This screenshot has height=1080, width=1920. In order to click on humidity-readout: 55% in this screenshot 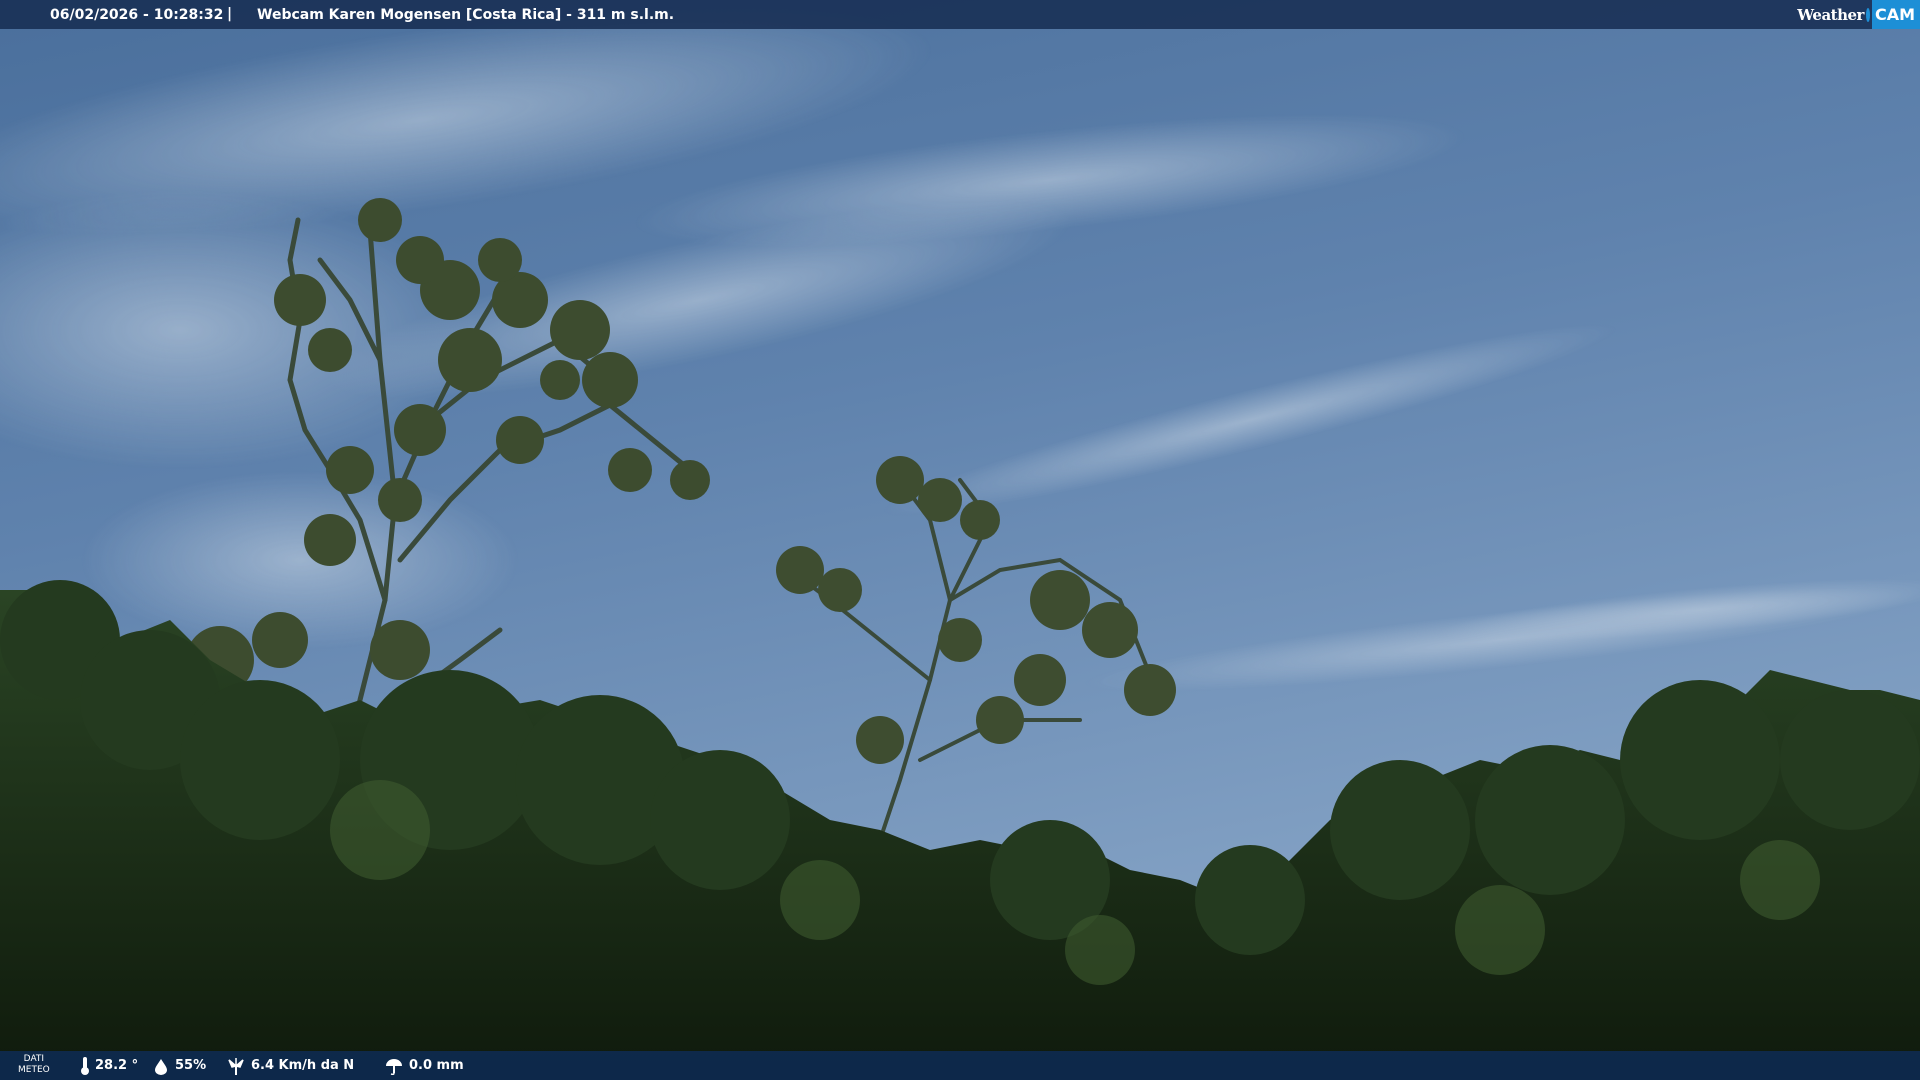, I will do `click(179, 1065)`.